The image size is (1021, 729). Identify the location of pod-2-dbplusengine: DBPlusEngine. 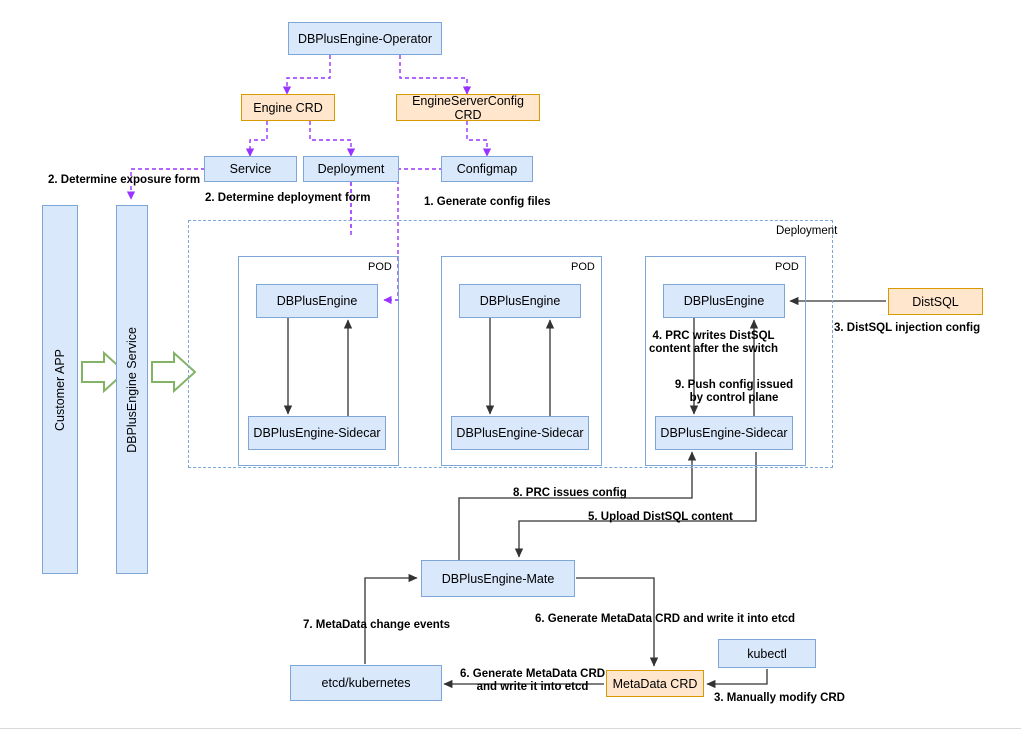
(520, 301).